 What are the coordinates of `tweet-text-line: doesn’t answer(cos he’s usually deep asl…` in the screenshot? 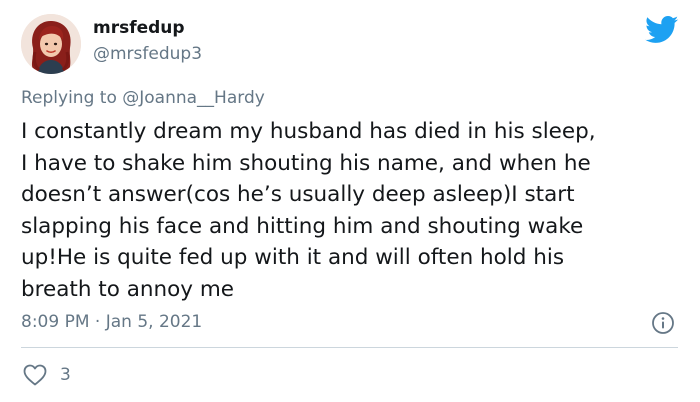 It's located at (298, 194).